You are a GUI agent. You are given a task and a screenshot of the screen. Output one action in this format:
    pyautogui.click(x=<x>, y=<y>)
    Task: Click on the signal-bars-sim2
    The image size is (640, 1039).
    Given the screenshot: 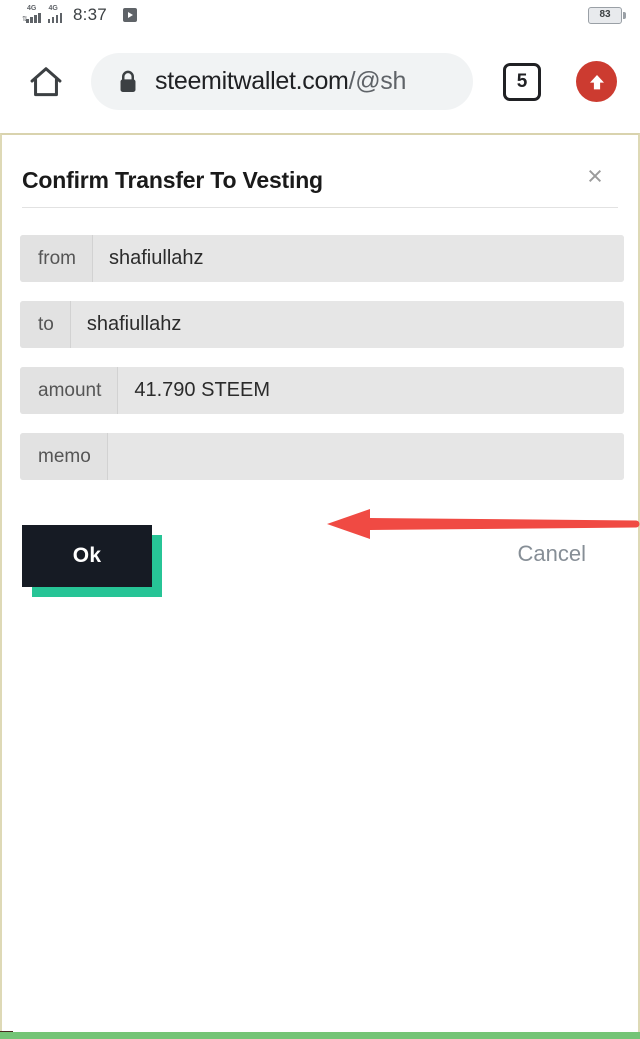 What is the action you would take?
    pyautogui.click(x=54, y=17)
    